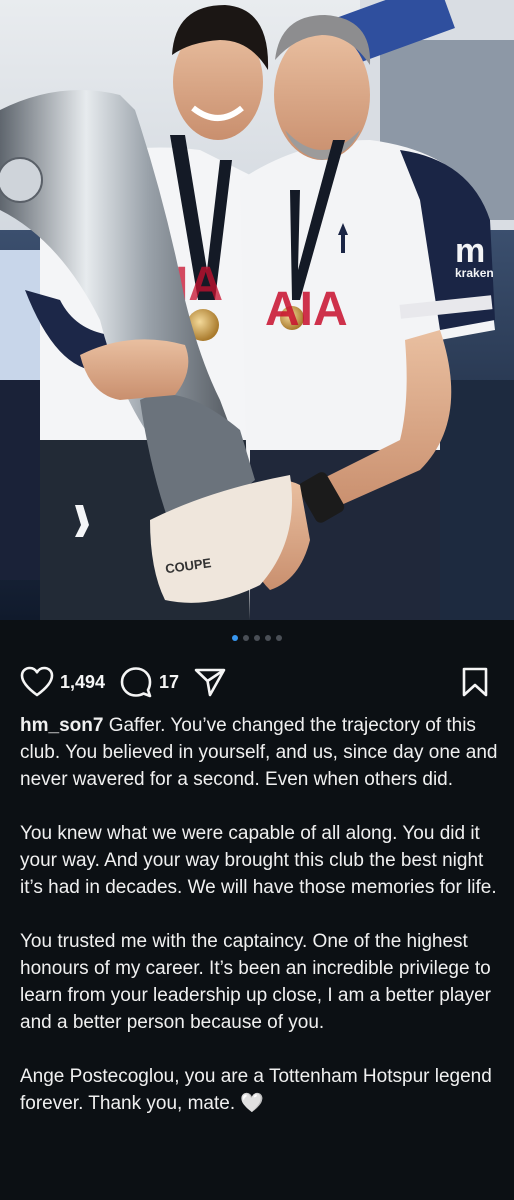 The height and width of the screenshot is (1200, 514). I want to click on send-icon, so click(210, 682).